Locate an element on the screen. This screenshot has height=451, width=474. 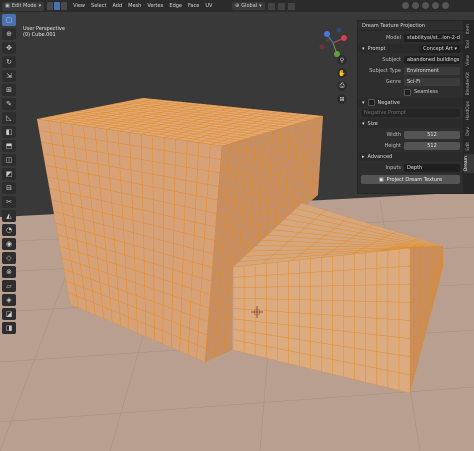
inputs-row: Inputs Depth is located at coordinates (410, 167).